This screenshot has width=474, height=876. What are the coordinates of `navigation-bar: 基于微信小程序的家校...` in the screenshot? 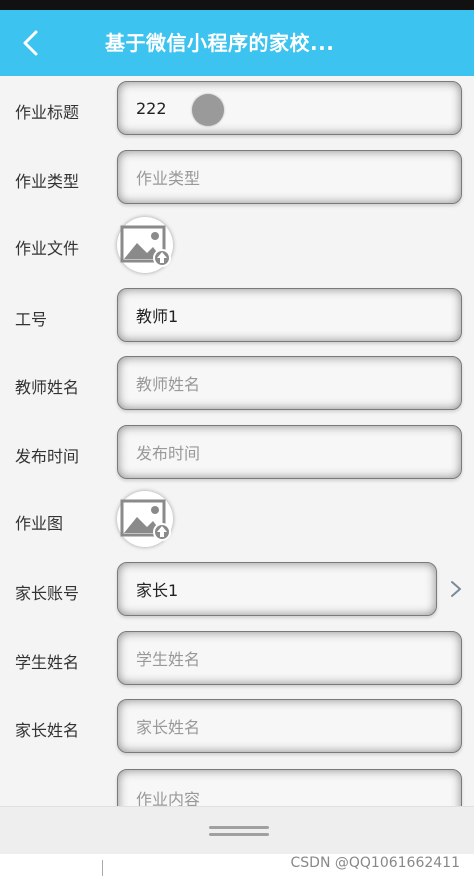 It's located at (237, 43).